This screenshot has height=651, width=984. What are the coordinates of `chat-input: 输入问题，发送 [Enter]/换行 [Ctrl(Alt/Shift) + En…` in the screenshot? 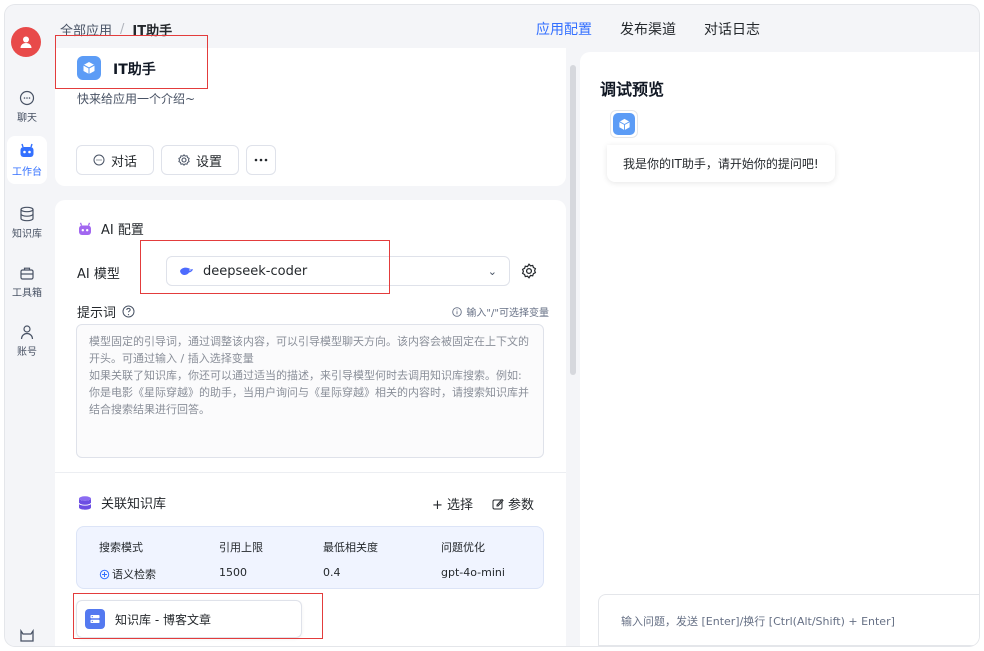 It's located at (788, 620).